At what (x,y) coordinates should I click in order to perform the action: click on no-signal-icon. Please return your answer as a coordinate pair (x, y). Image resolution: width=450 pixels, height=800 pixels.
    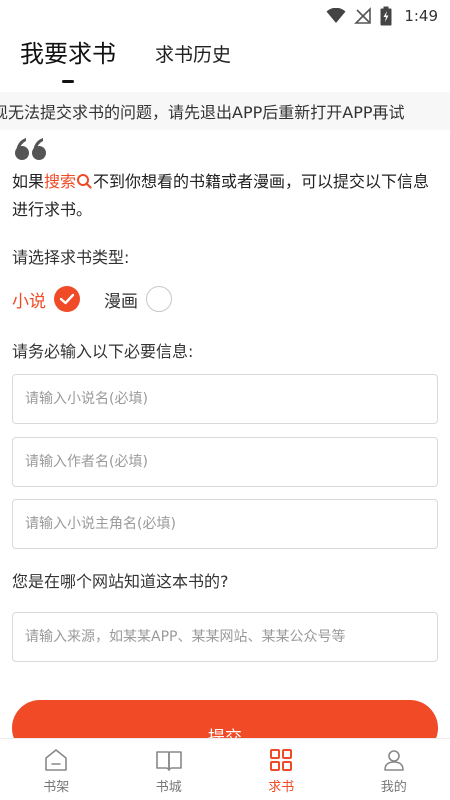
    Looking at the image, I should click on (363, 15).